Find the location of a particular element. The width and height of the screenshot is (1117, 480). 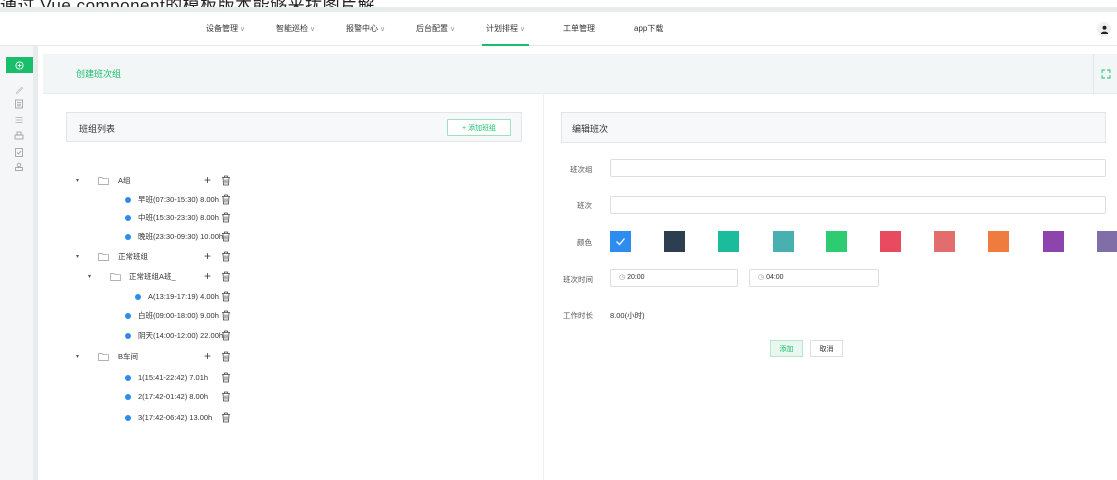

clock-icon: ◷ is located at coordinates (623, 277).